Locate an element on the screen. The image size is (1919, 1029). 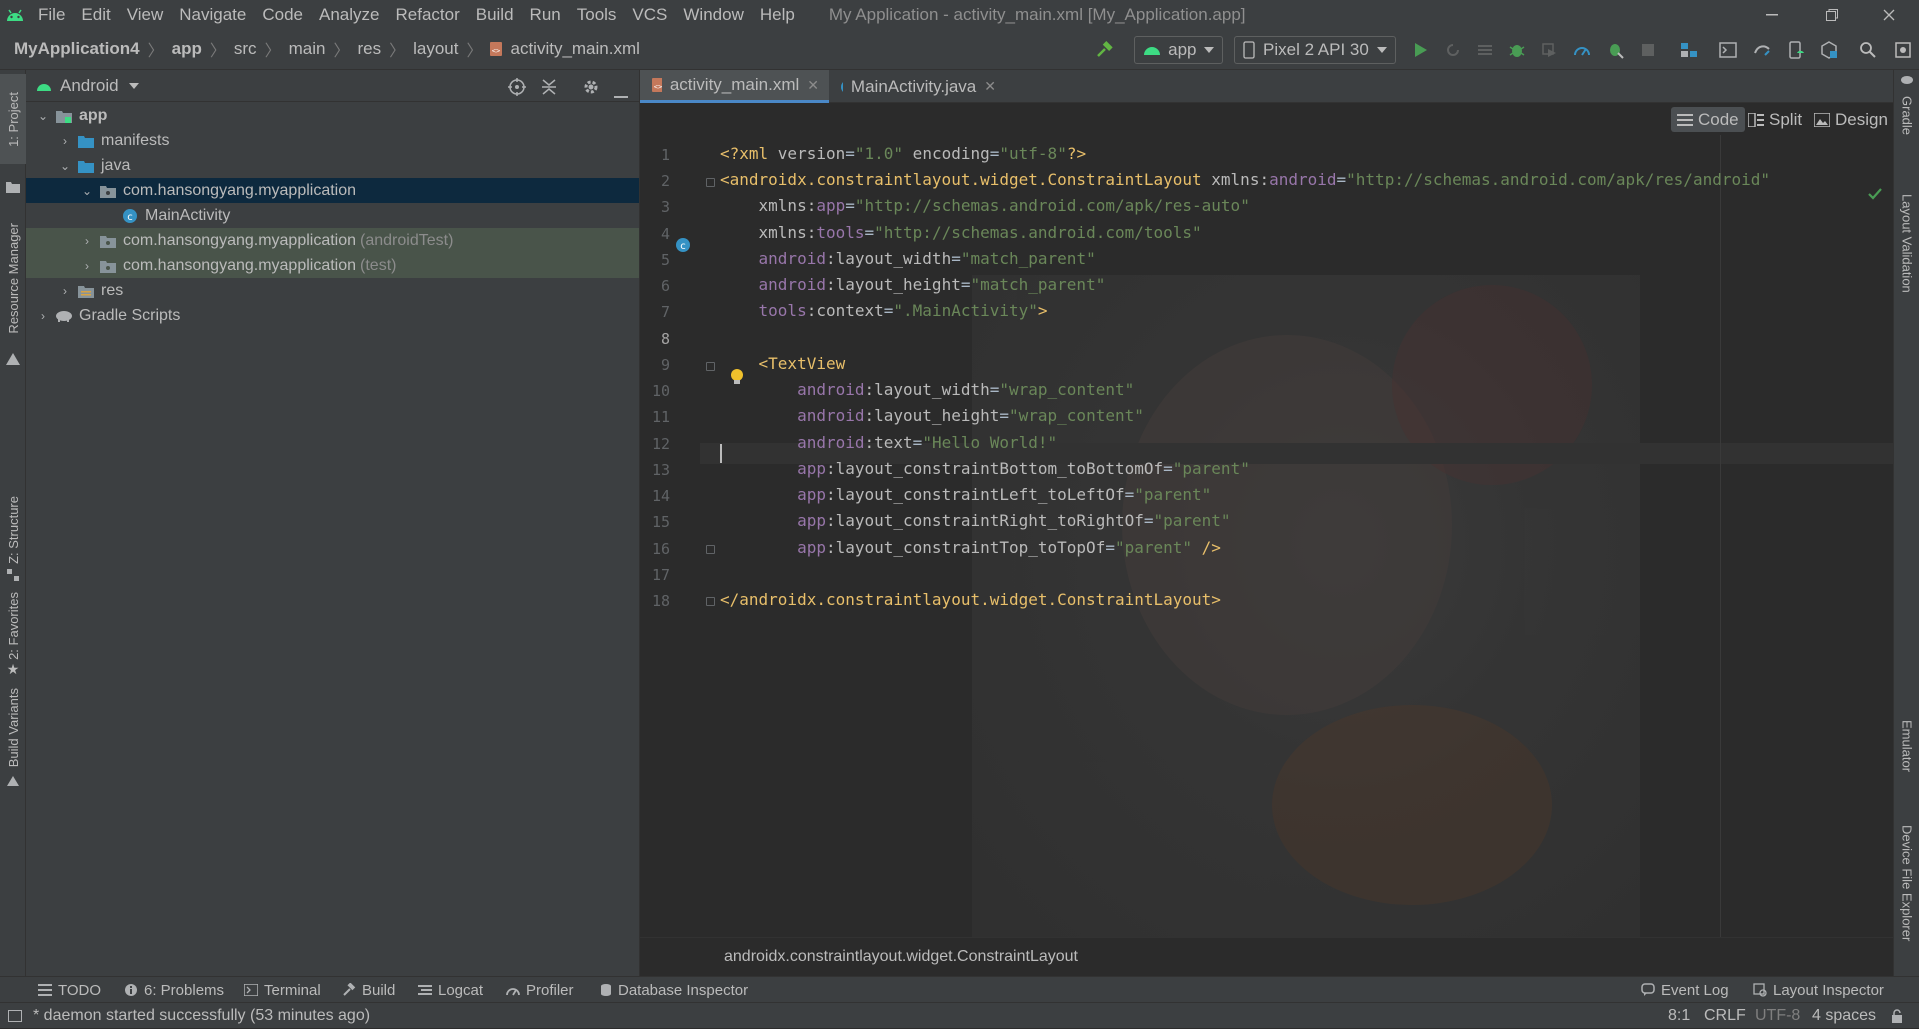
tool-todo: TODO is located at coordinates (69, 990).